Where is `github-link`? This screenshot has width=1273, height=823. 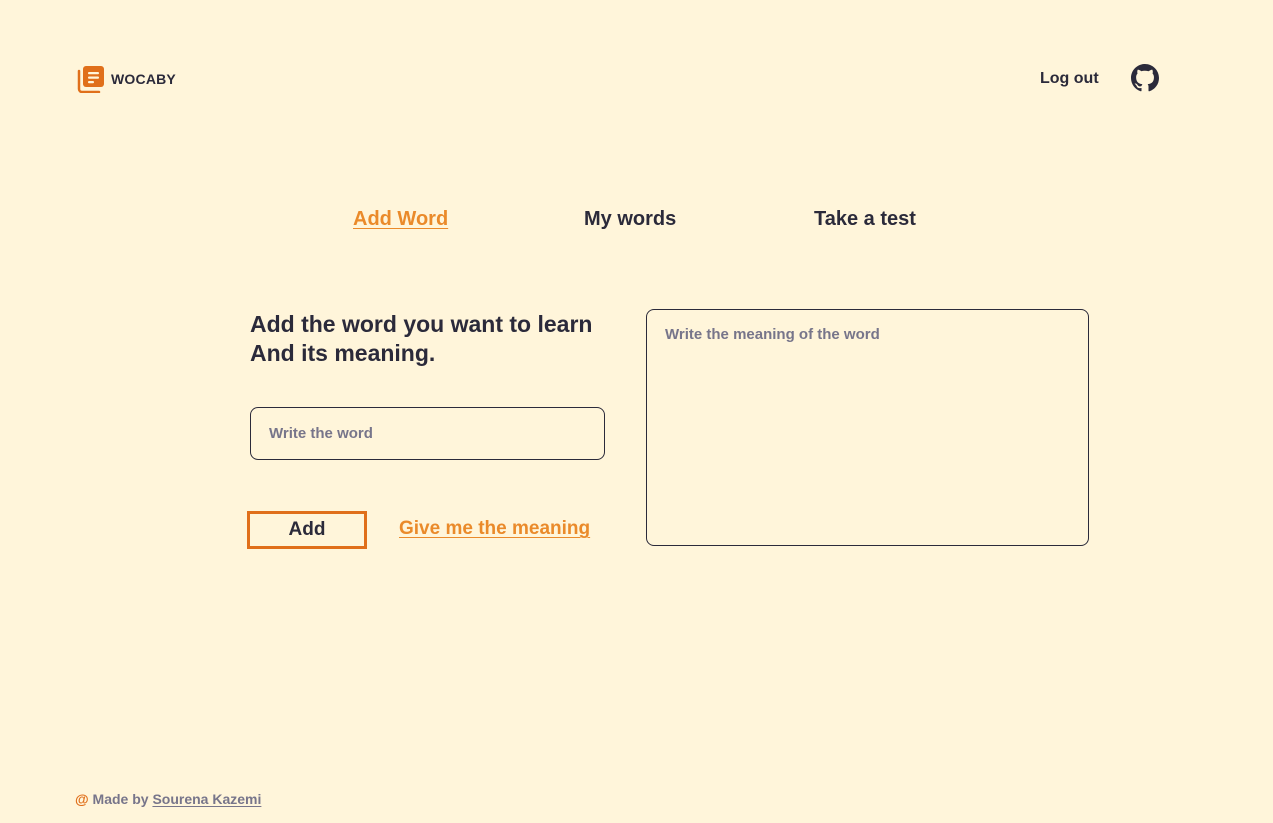 github-link is located at coordinates (1145, 78).